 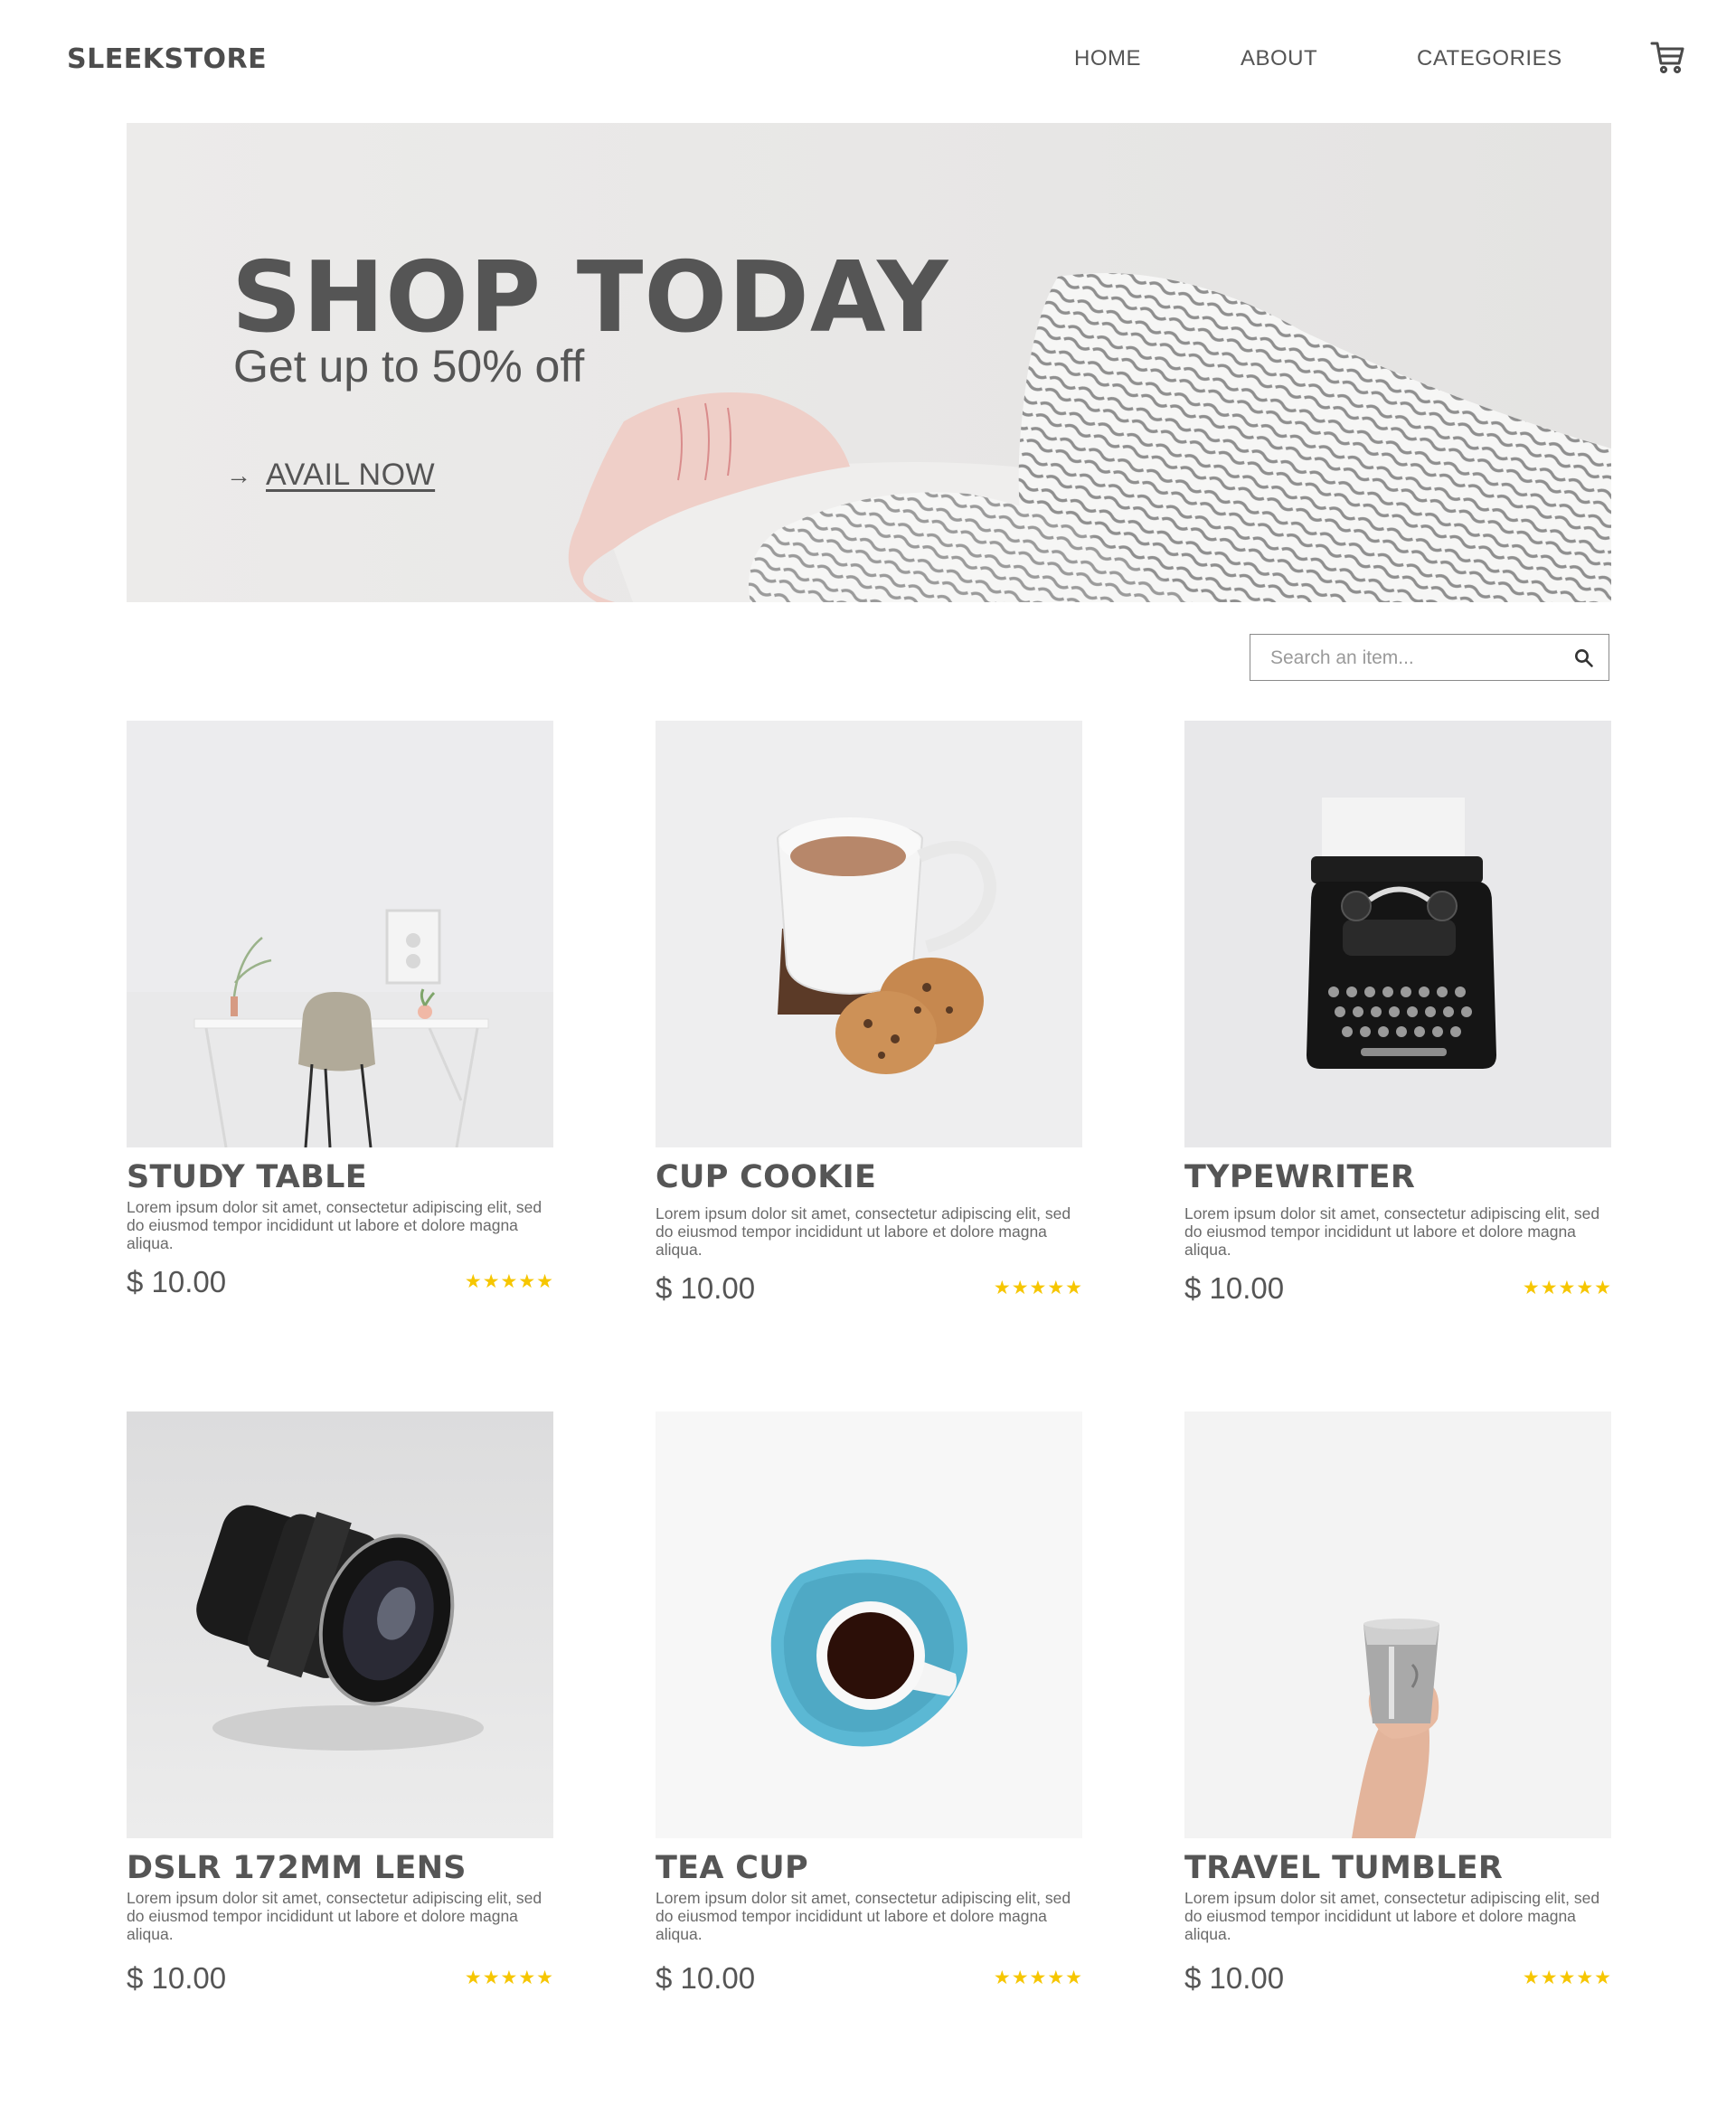 What do you see at coordinates (1108, 58) in the screenshot?
I see `nav-home: HOME` at bounding box center [1108, 58].